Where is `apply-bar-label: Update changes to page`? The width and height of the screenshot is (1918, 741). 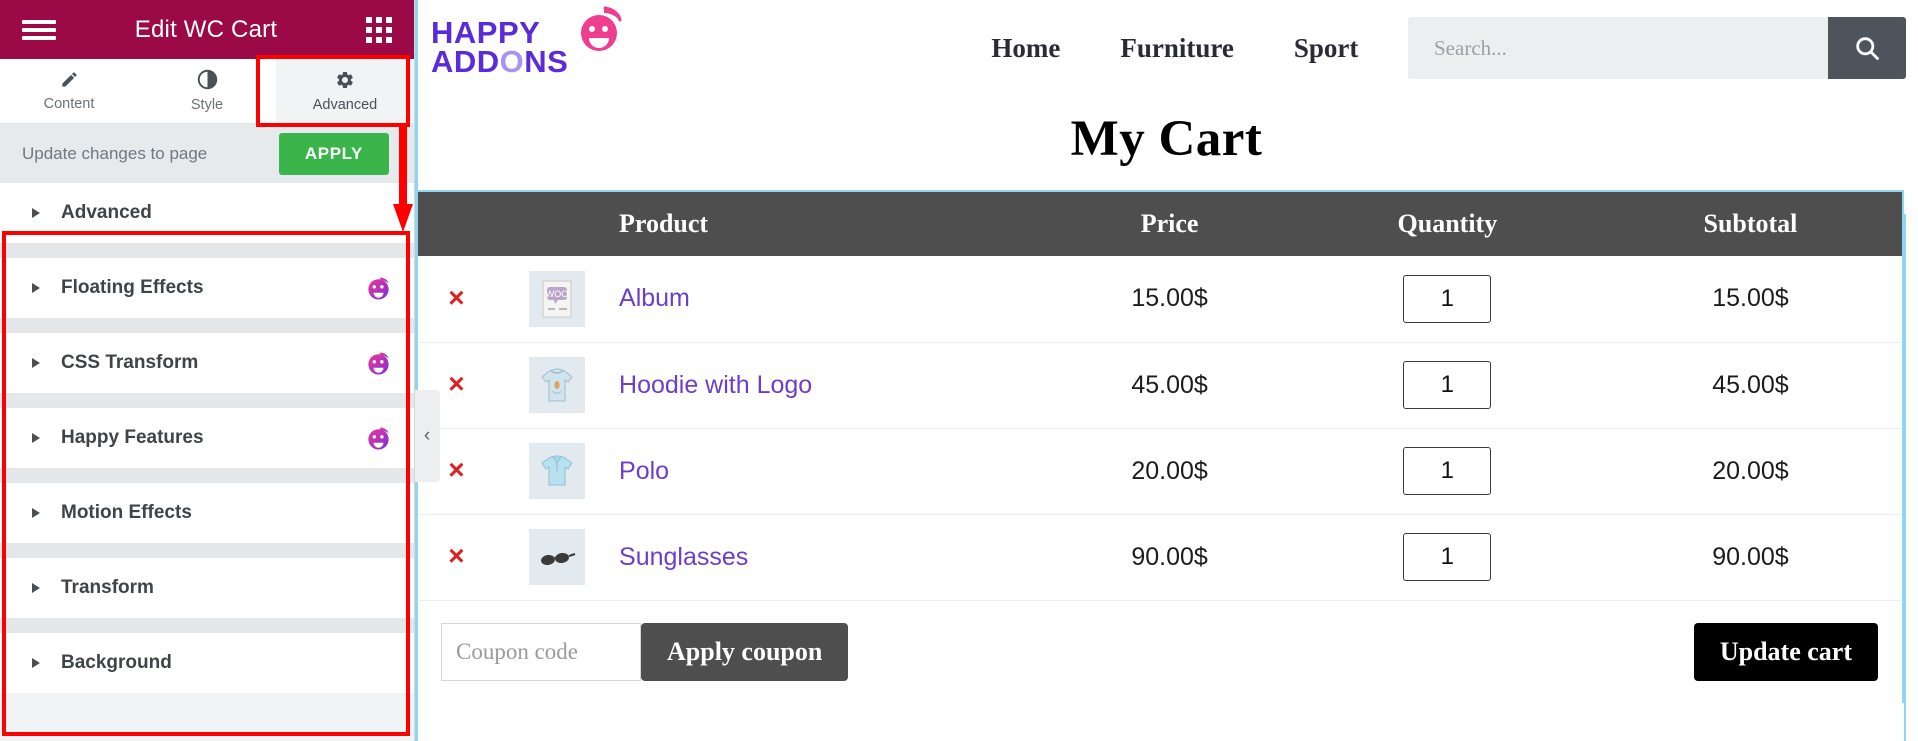
apply-bar-label: Update changes to page is located at coordinates (115, 153).